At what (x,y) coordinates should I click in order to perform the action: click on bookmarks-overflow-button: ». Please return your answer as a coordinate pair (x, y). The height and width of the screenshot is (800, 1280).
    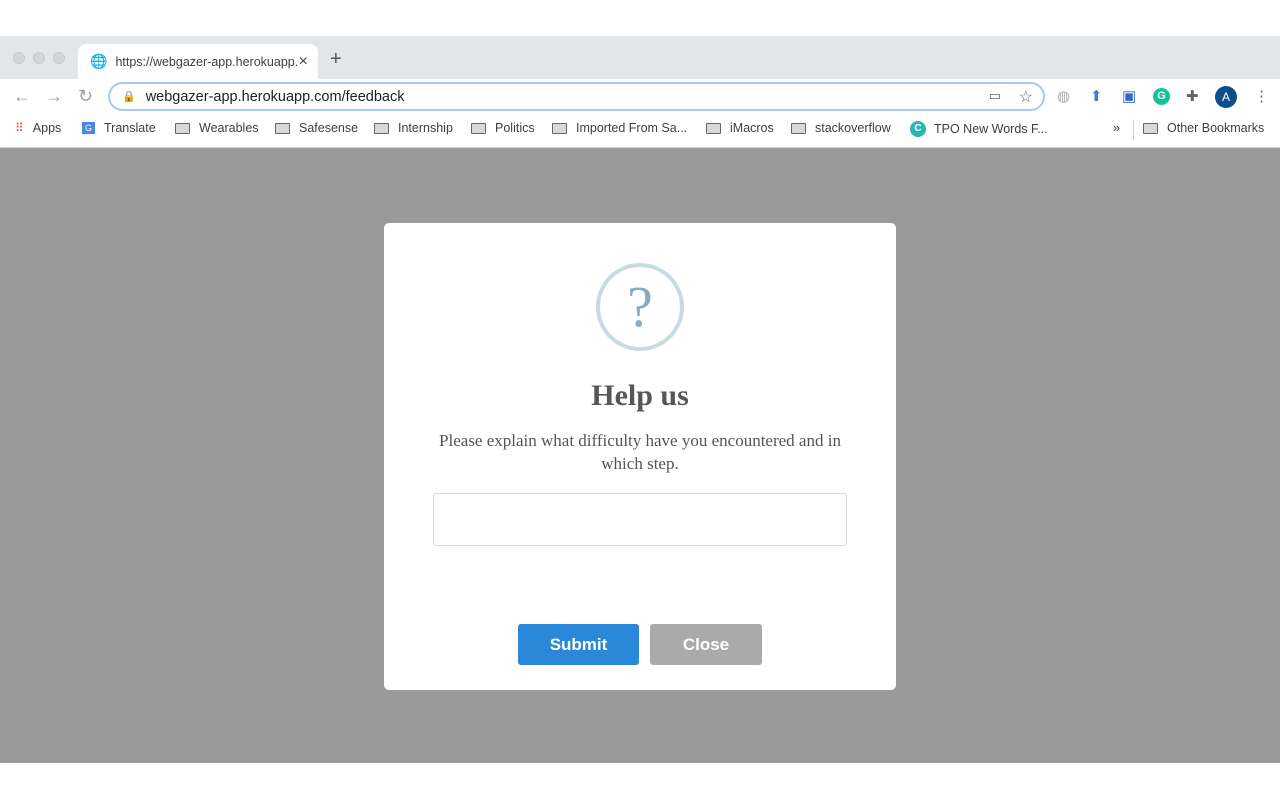
    Looking at the image, I should click on (1116, 128).